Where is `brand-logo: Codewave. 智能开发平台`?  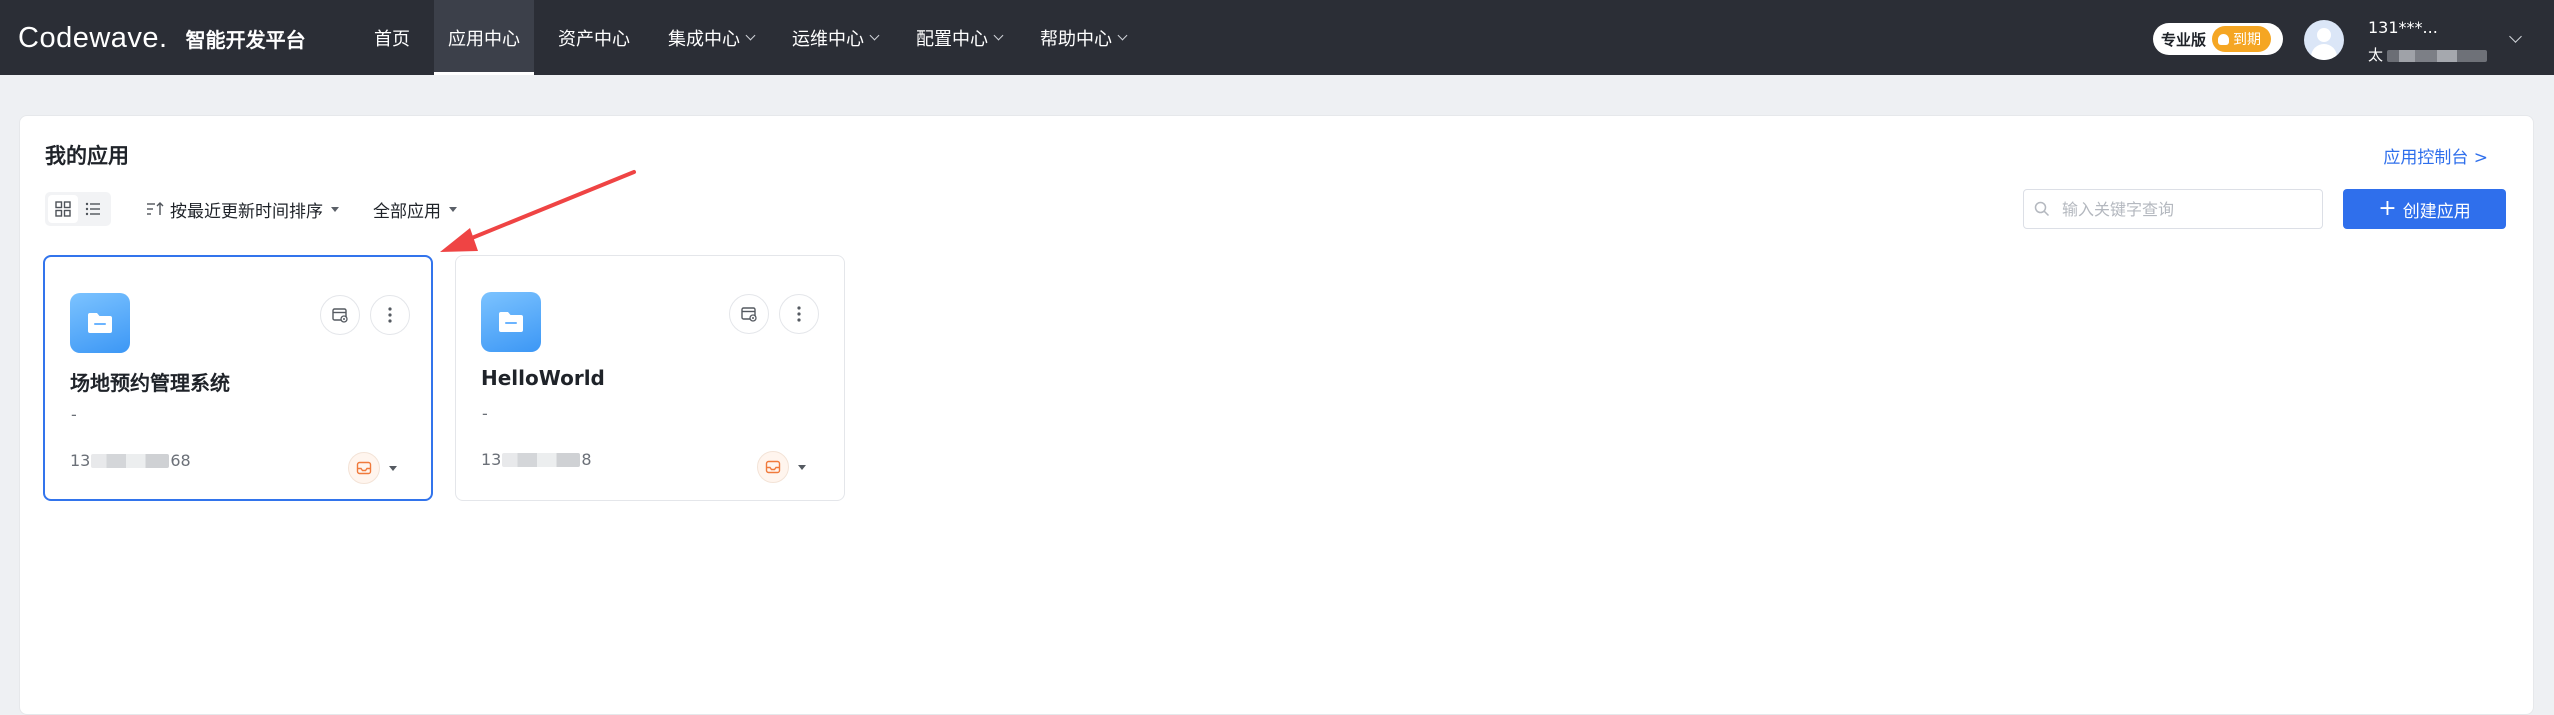
brand-logo: Codewave. 智能开发平台 is located at coordinates (162, 38).